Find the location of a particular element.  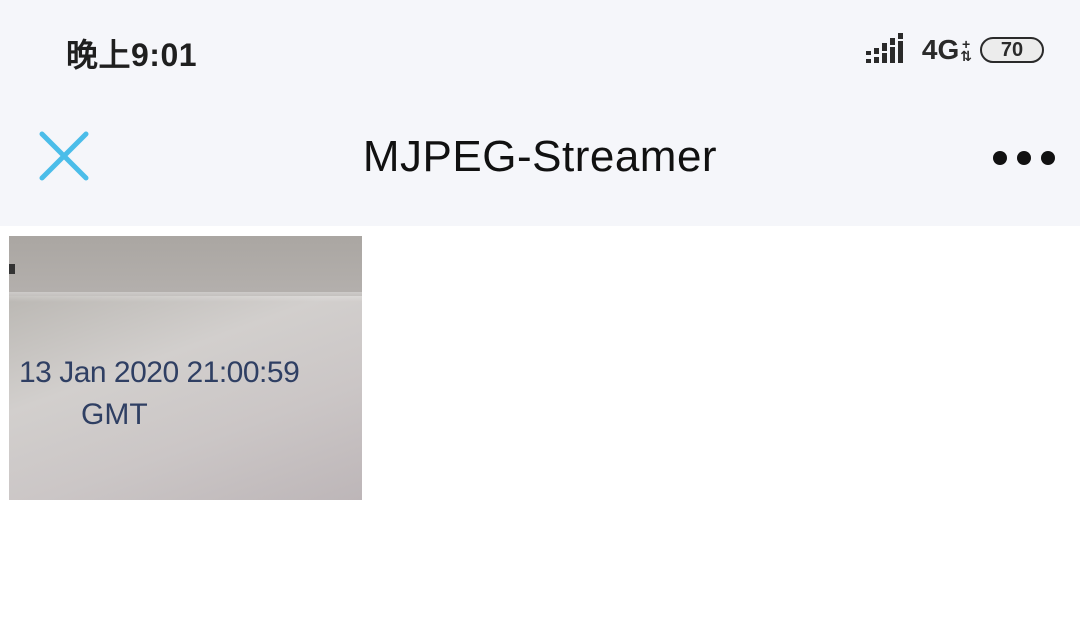

status-time: 晚上9:01 is located at coordinates (132, 55).